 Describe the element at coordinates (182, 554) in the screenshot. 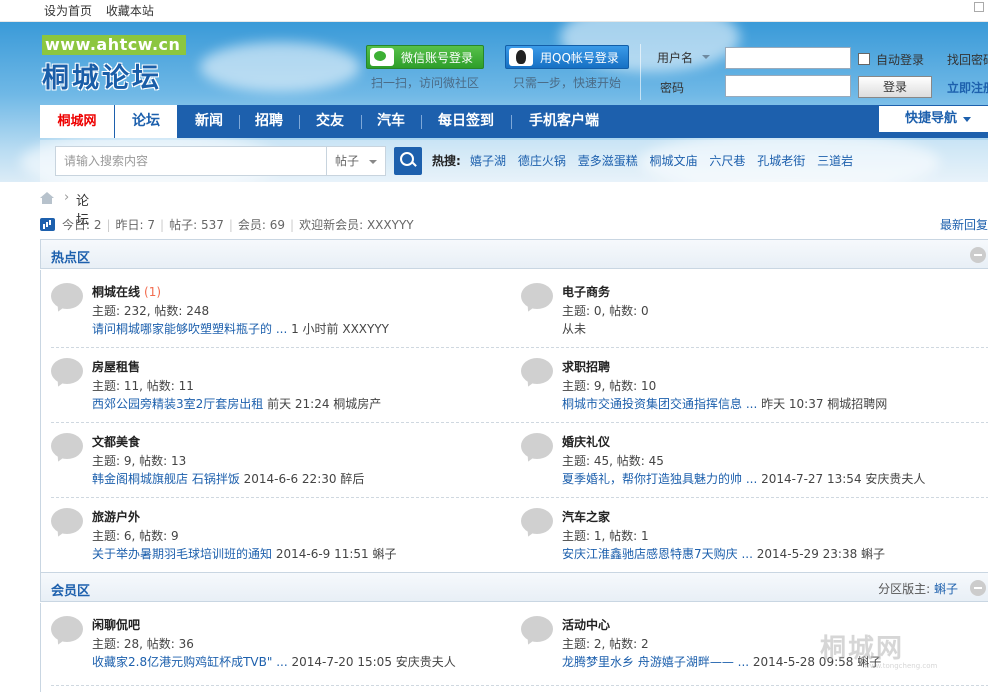

I see `last-post-link: 关于举办暑期羽毛球培训班的通知` at that location.